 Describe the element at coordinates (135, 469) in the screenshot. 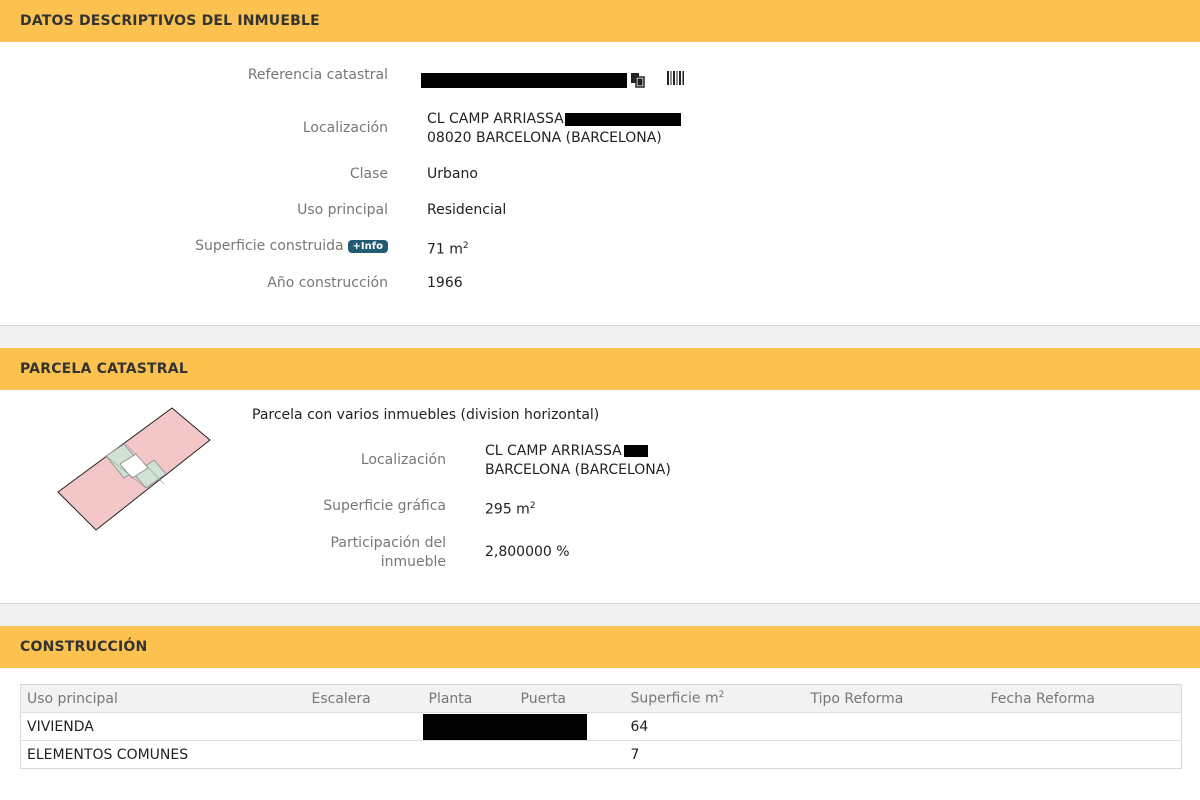

I see `parcel-map` at that location.